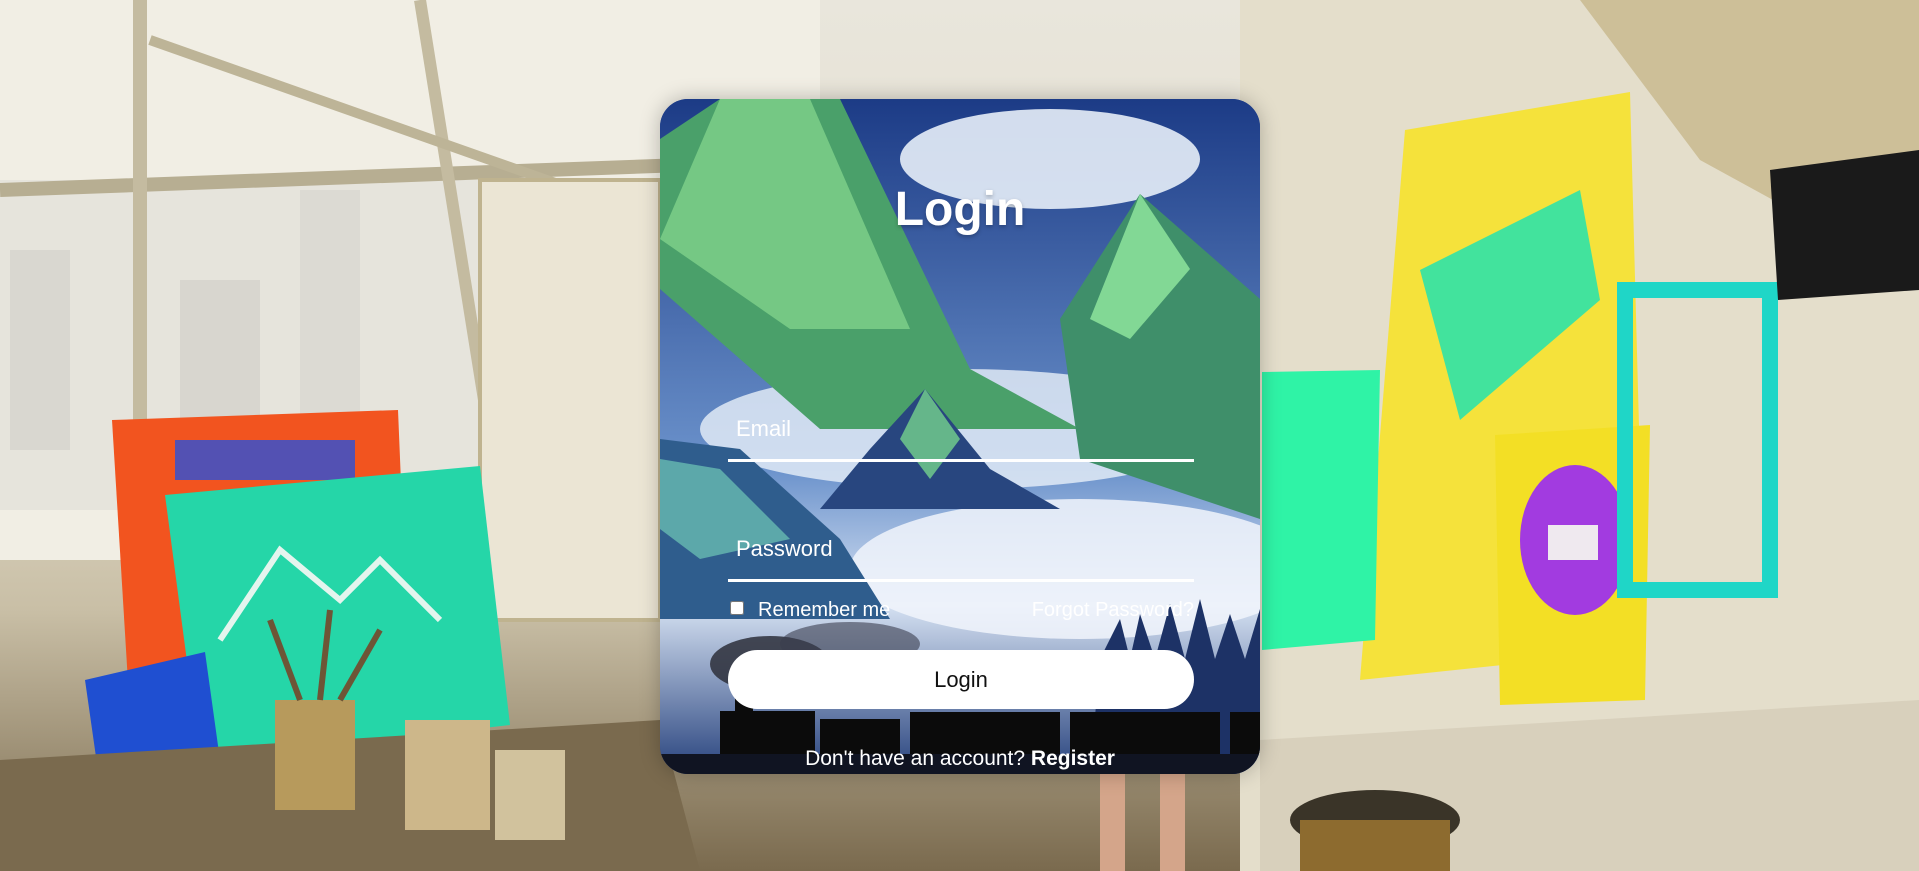 The height and width of the screenshot is (871, 1919). What do you see at coordinates (961, 679) in the screenshot?
I see `login-button: Login` at bounding box center [961, 679].